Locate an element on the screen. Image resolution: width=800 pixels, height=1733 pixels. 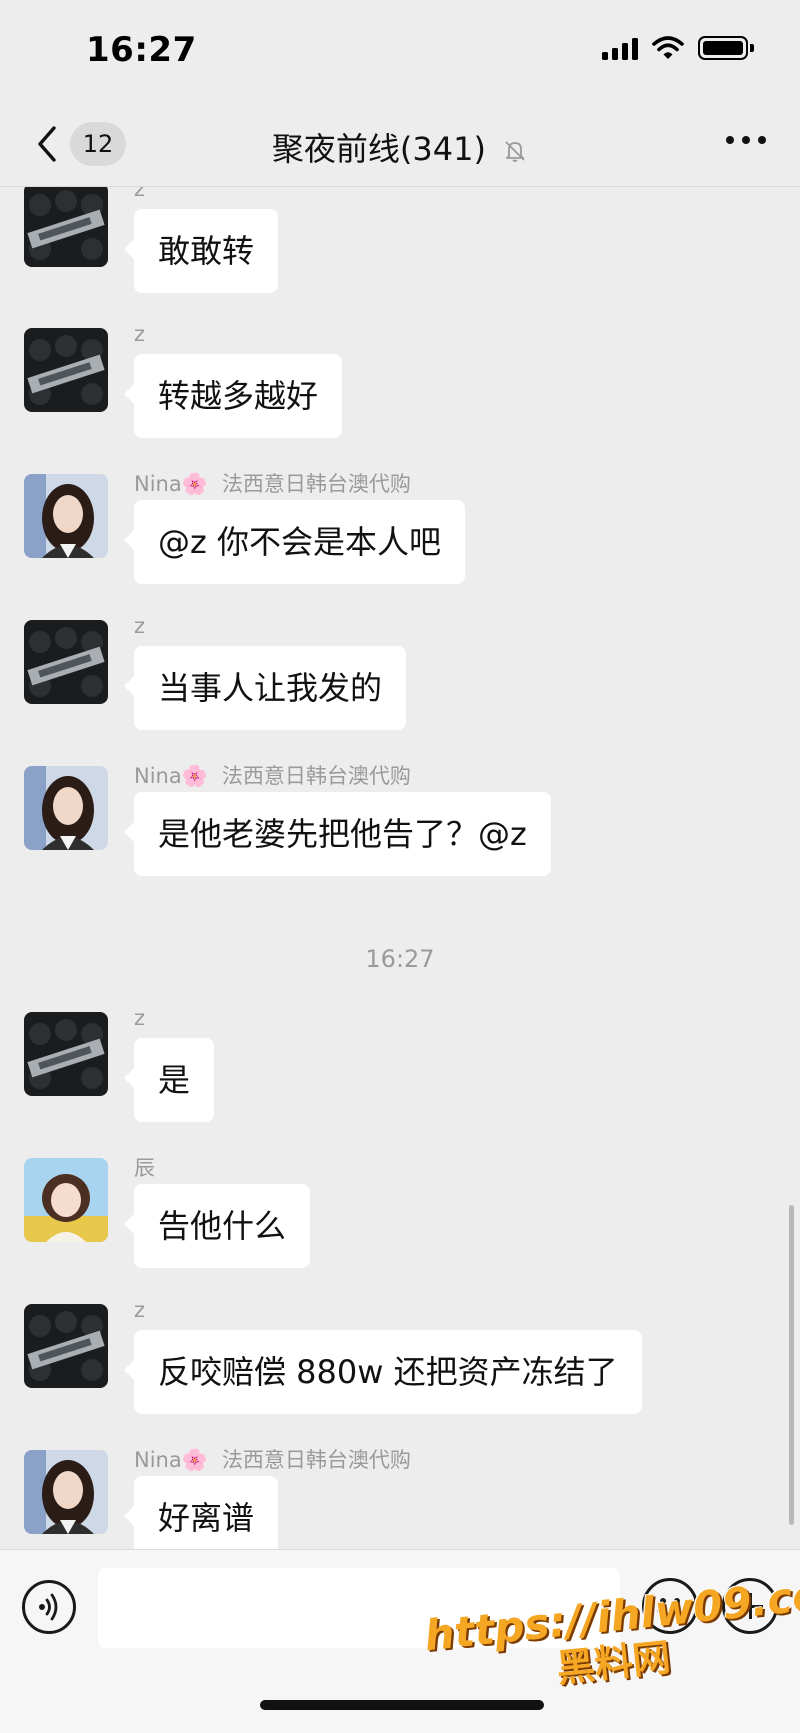
voice-icon is located at coordinates (48, 1607).